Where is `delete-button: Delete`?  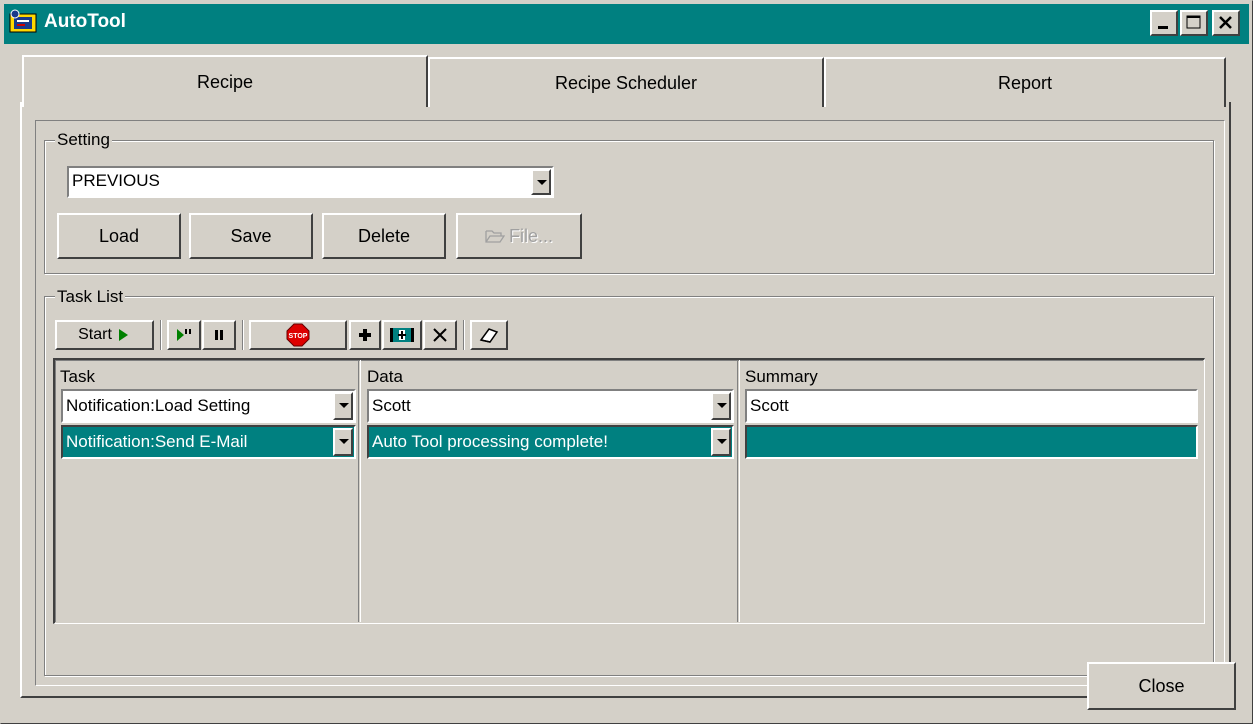
delete-button: Delete is located at coordinates (384, 236).